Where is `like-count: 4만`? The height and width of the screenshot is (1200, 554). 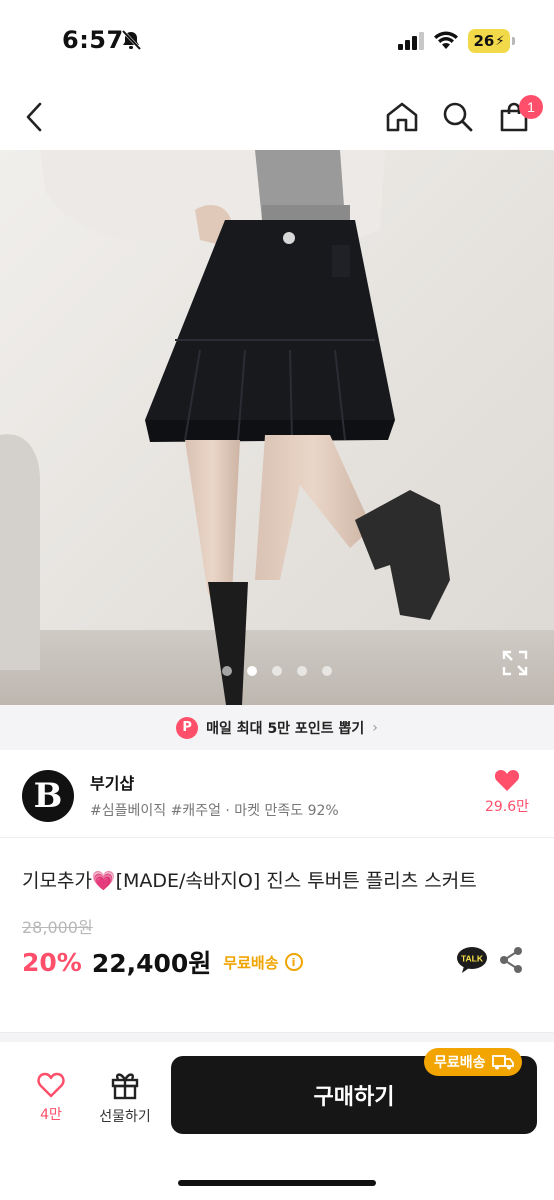
like-count: 4만 is located at coordinates (51, 1115).